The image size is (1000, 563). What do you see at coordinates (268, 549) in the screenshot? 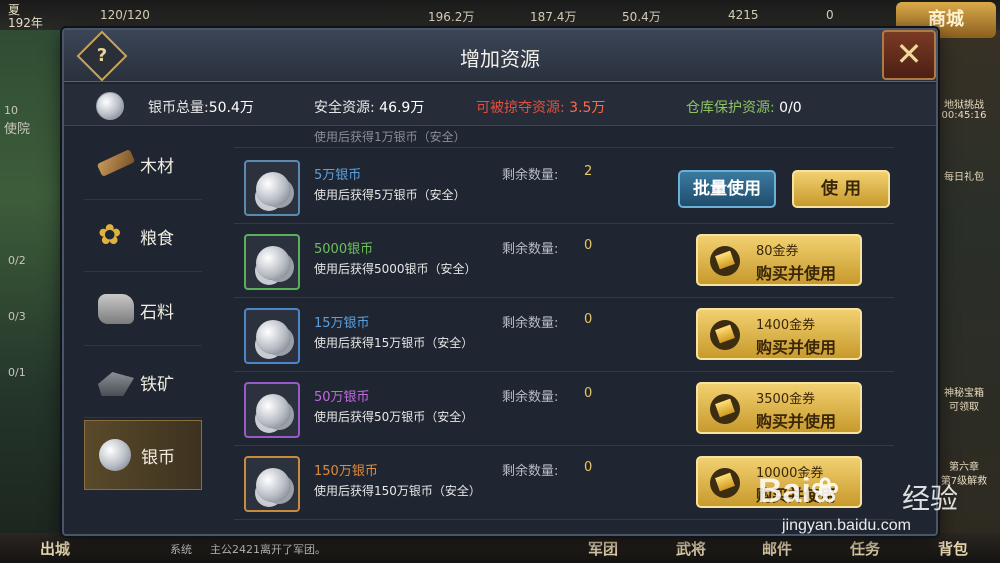
I see `chat-message: 主公2421离开了军团。` at bounding box center [268, 549].